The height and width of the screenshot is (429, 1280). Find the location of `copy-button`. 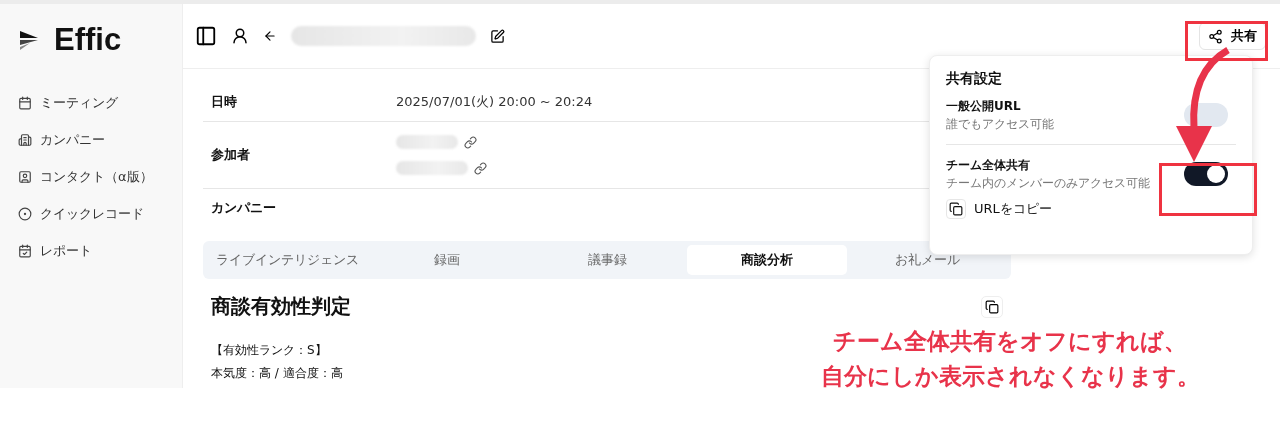

copy-button is located at coordinates (992, 306).